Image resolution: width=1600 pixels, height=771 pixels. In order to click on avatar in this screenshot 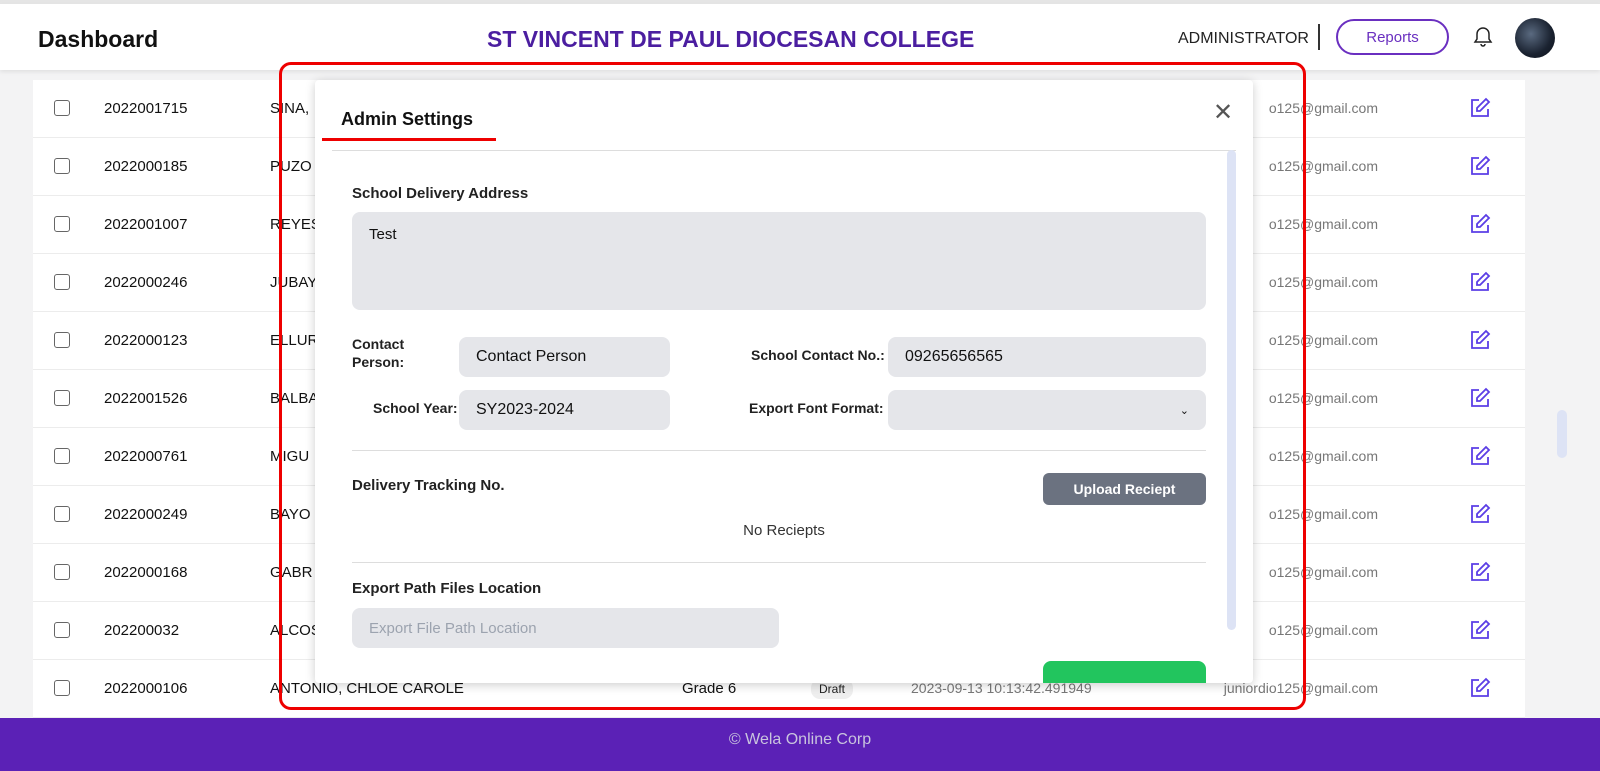, I will do `click(1535, 38)`.